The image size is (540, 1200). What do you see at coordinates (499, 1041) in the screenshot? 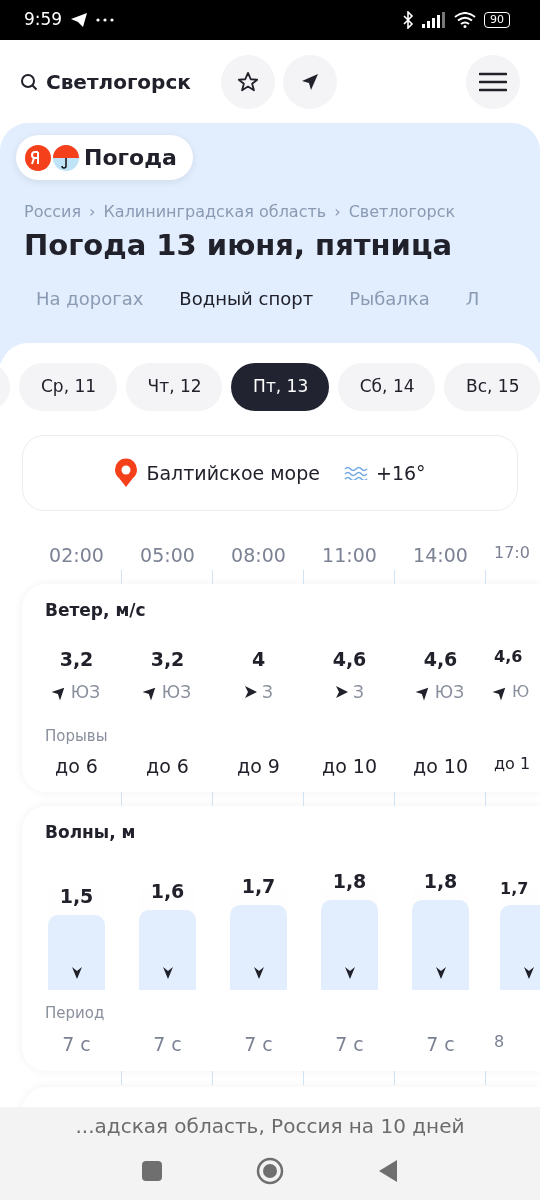
I see `wave-period: 8` at bounding box center [499, 1041].